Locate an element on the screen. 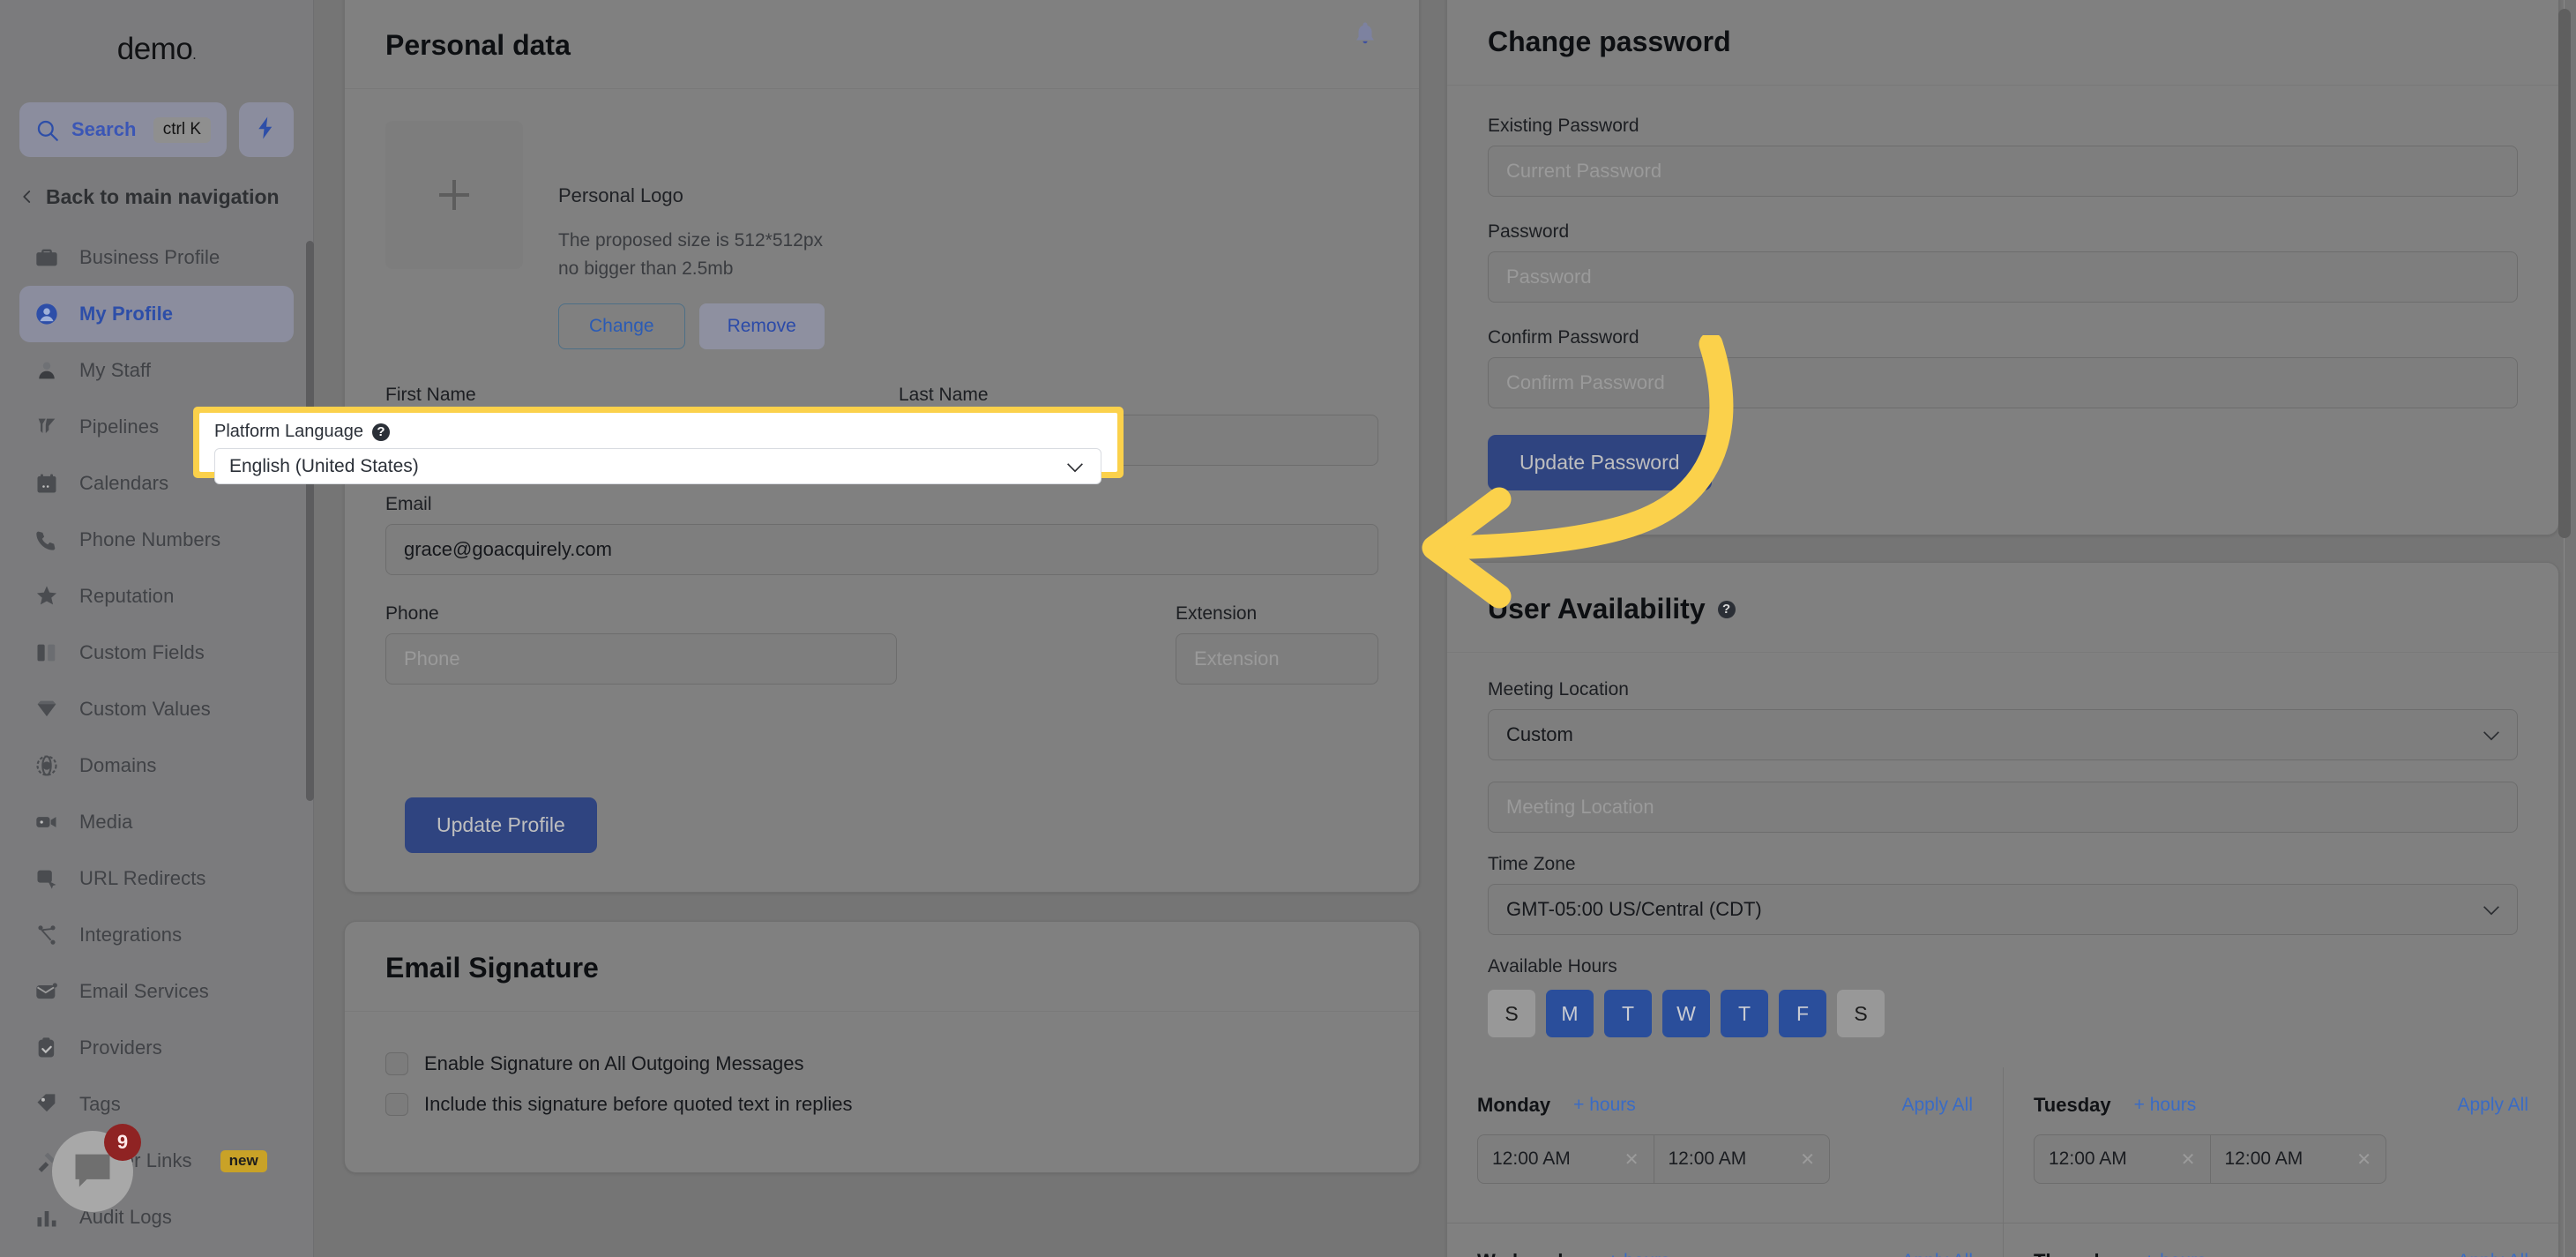 Image resolution: width=2576 pixels, height=1257 pixels. logo-upload-dropzone is located at coordinates (454, 195).